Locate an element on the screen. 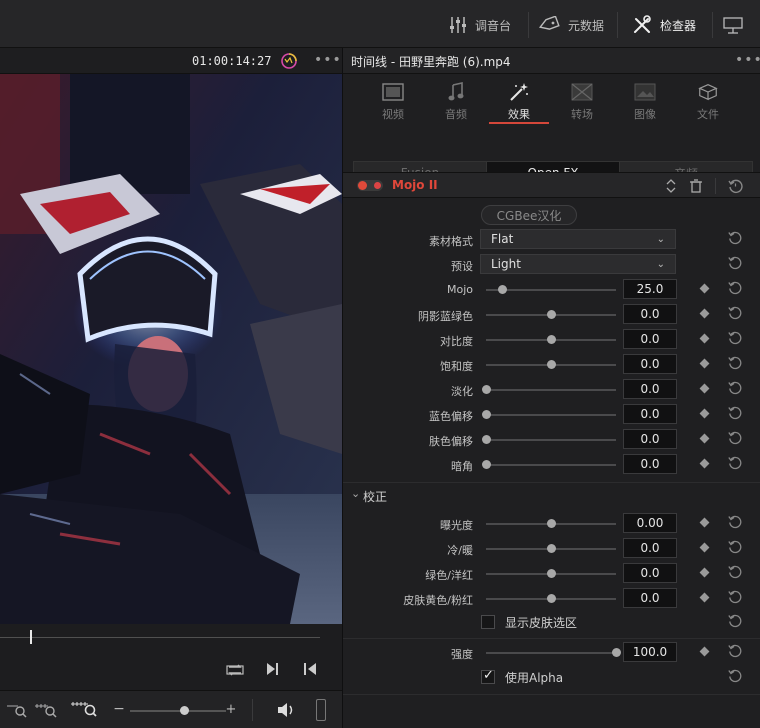 Image resolution: width=760 pixels, height=728 pixels. strength-reset-button is located at coordinates (736, 652).